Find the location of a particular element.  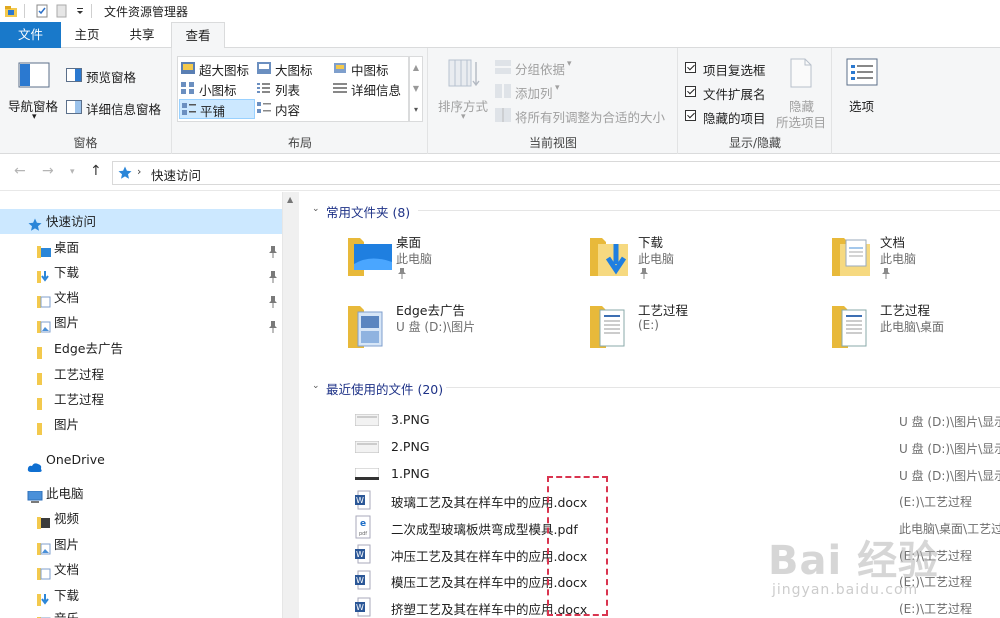

pane-group-label: 窗格 is located at coordinates (85, 143).